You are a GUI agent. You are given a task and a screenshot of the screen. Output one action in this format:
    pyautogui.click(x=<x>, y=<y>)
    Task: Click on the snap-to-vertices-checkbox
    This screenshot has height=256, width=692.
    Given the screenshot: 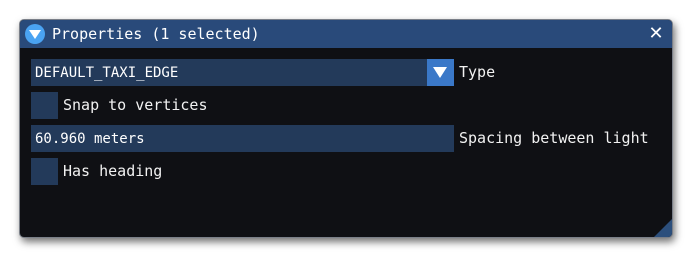 What is the action you would take?
    pyautogui.click(x=44, y=105)
    